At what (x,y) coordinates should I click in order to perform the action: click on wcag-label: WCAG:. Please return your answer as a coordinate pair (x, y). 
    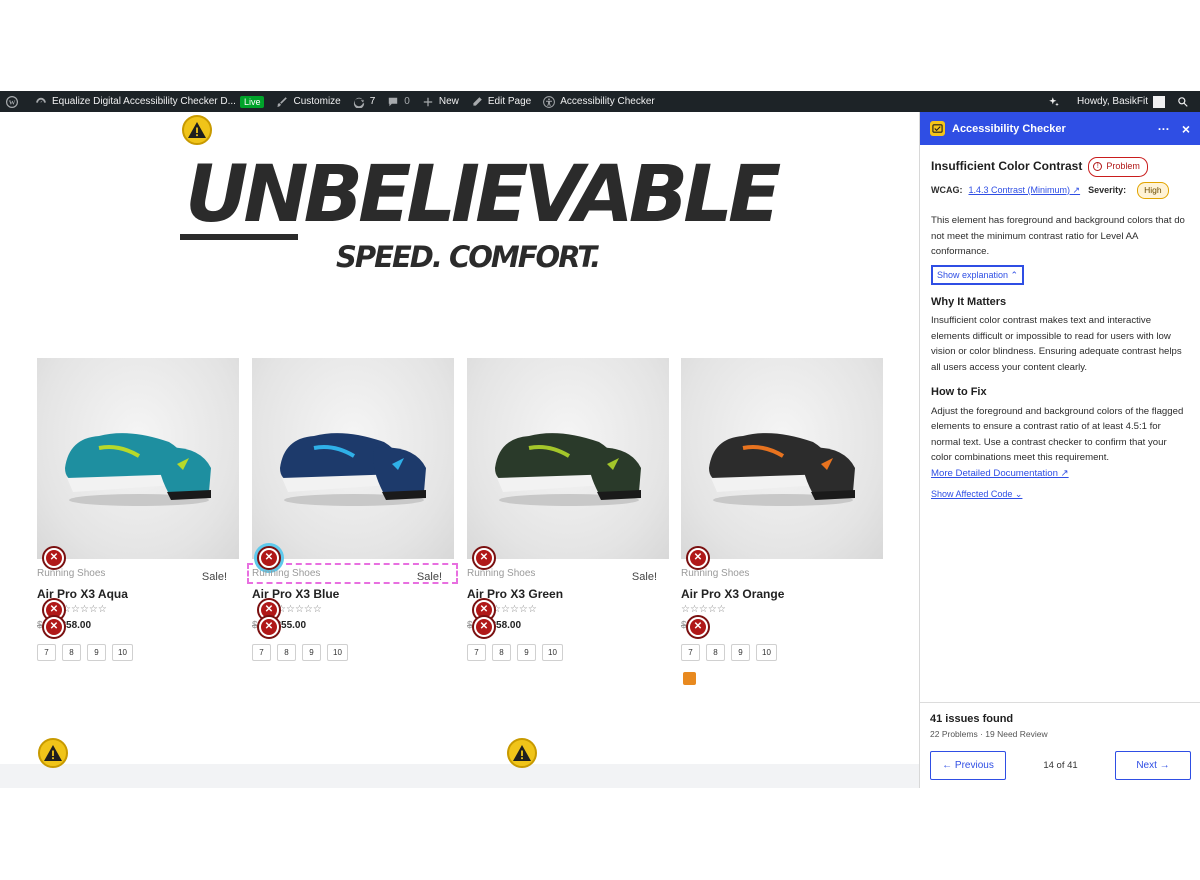
    Looking at the image, I should click on (947, 189).